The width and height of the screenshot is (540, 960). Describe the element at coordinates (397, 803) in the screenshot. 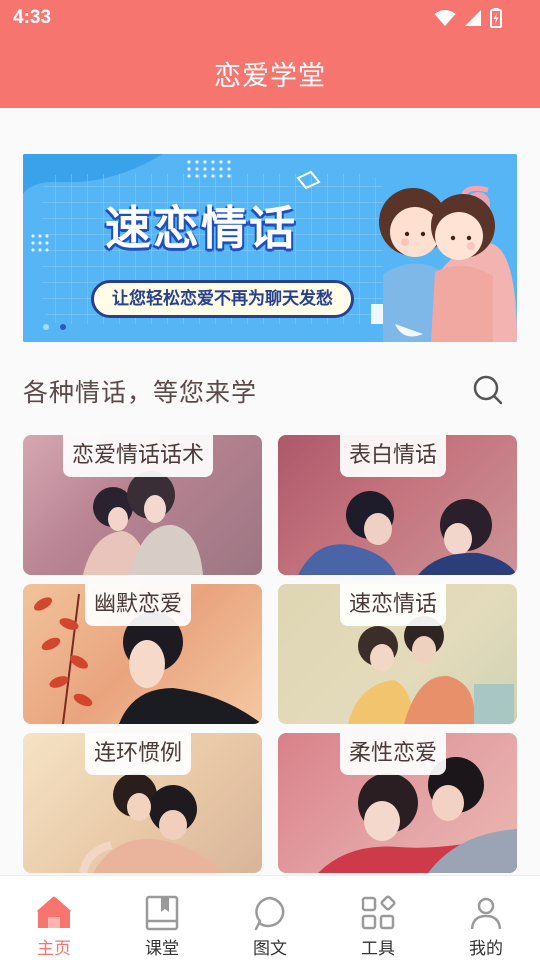

I see `category-card-gentle-love: 柔性恋爱` at that location.